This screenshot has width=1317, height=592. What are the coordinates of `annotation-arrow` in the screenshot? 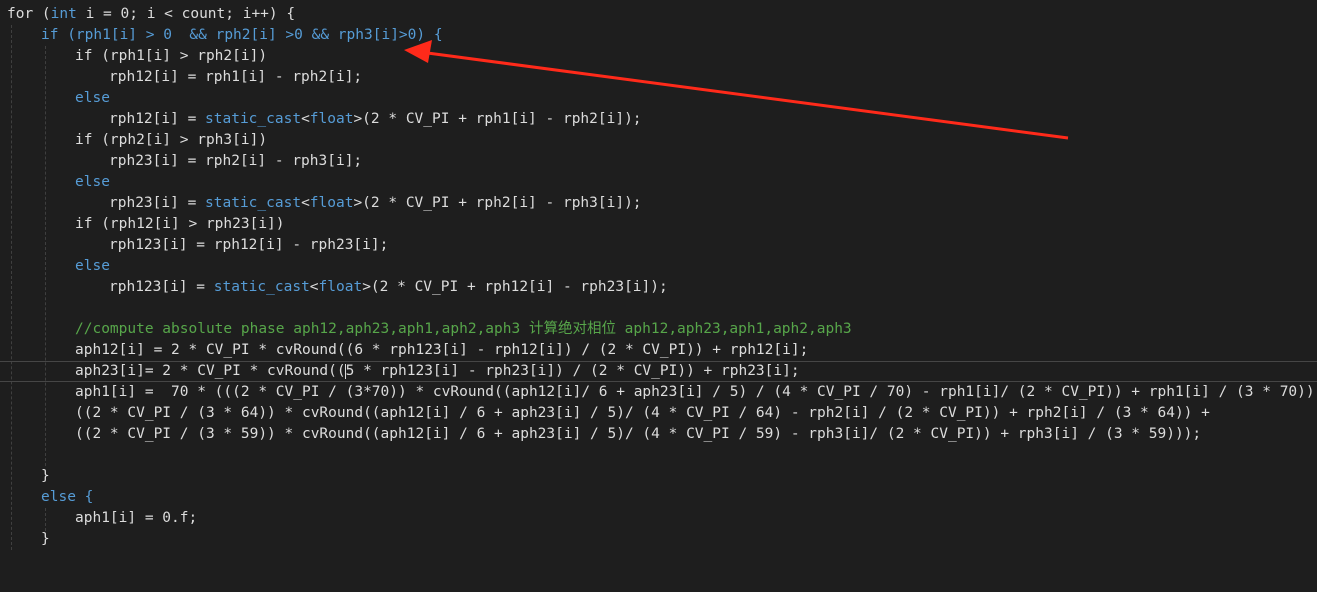 It's located at (736, 90).